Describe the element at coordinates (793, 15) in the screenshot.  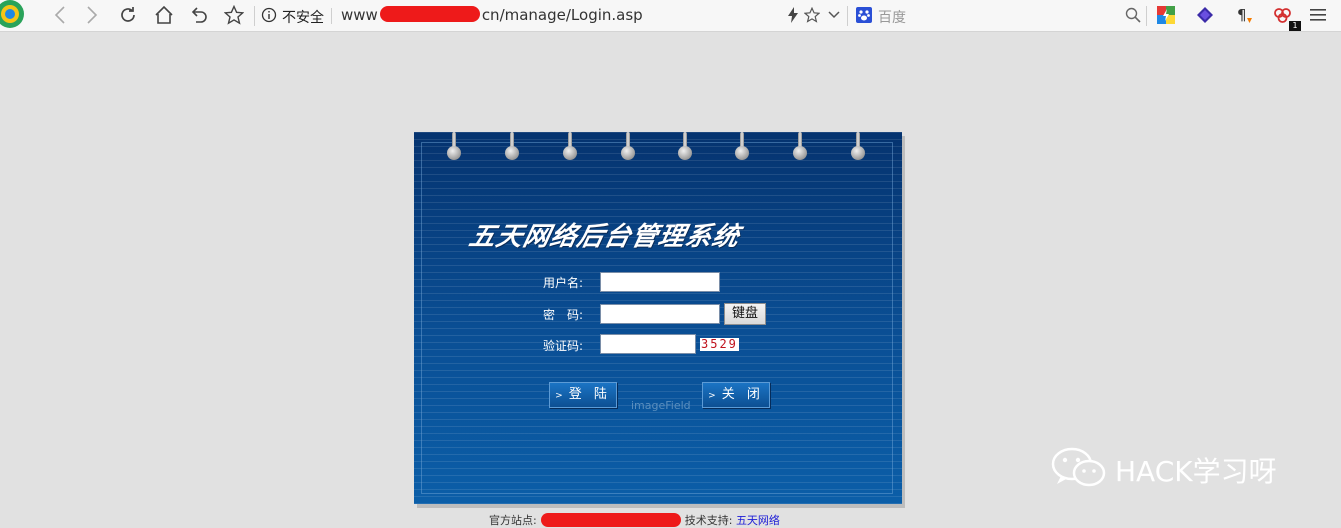
I see `flash-icon` at that location.